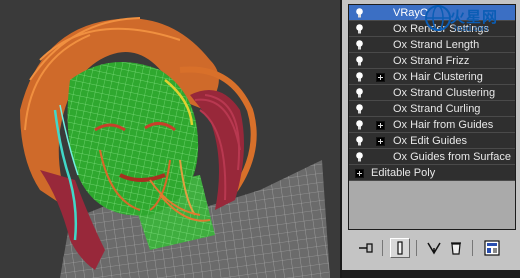  What do you see at coordinates (468, 19) in the screenshot?
I see `watermark-logo: 火星网 hxsd.com` at bounding box center [468, 19].